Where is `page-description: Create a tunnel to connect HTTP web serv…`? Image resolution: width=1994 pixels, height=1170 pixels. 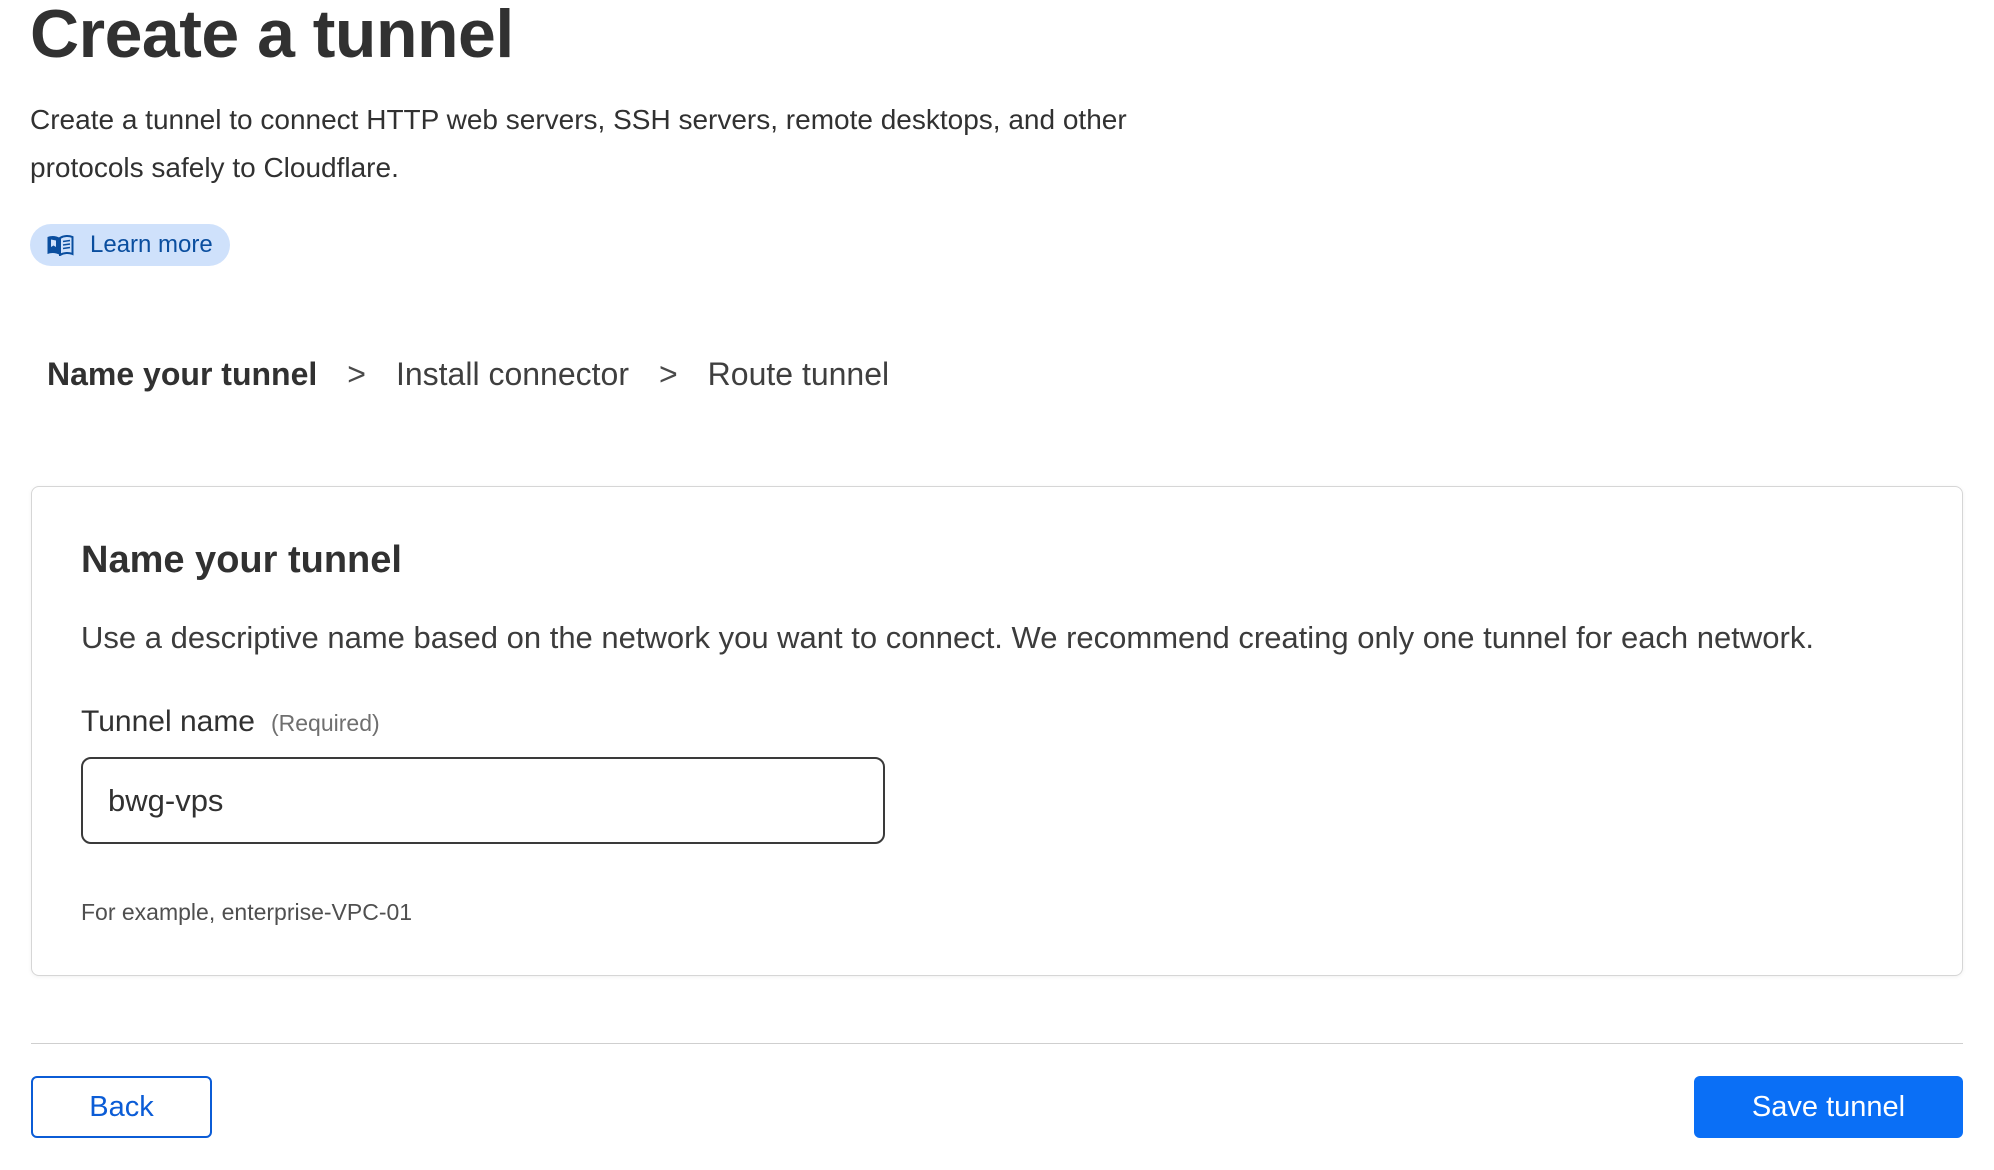 page-description: Create a tunnel to connect HTTP web serv… is located at coordinates (578, 143).